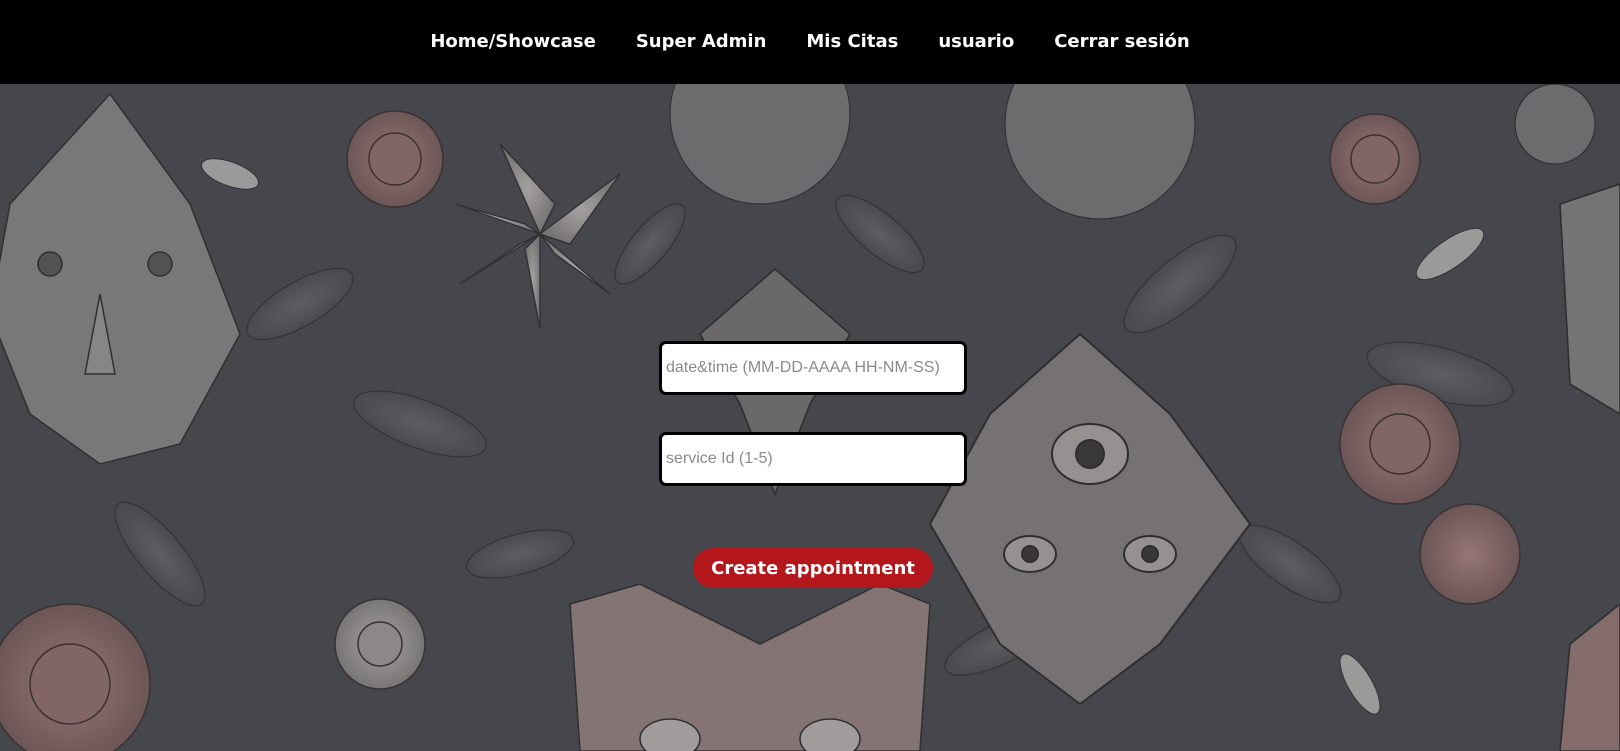 The width and height of the screenshot is (1620, 751). Describe the element at coordinates (512, 42) in the screenshot. I see `nav-link-home-showcase: Home/Showcase` at that location.